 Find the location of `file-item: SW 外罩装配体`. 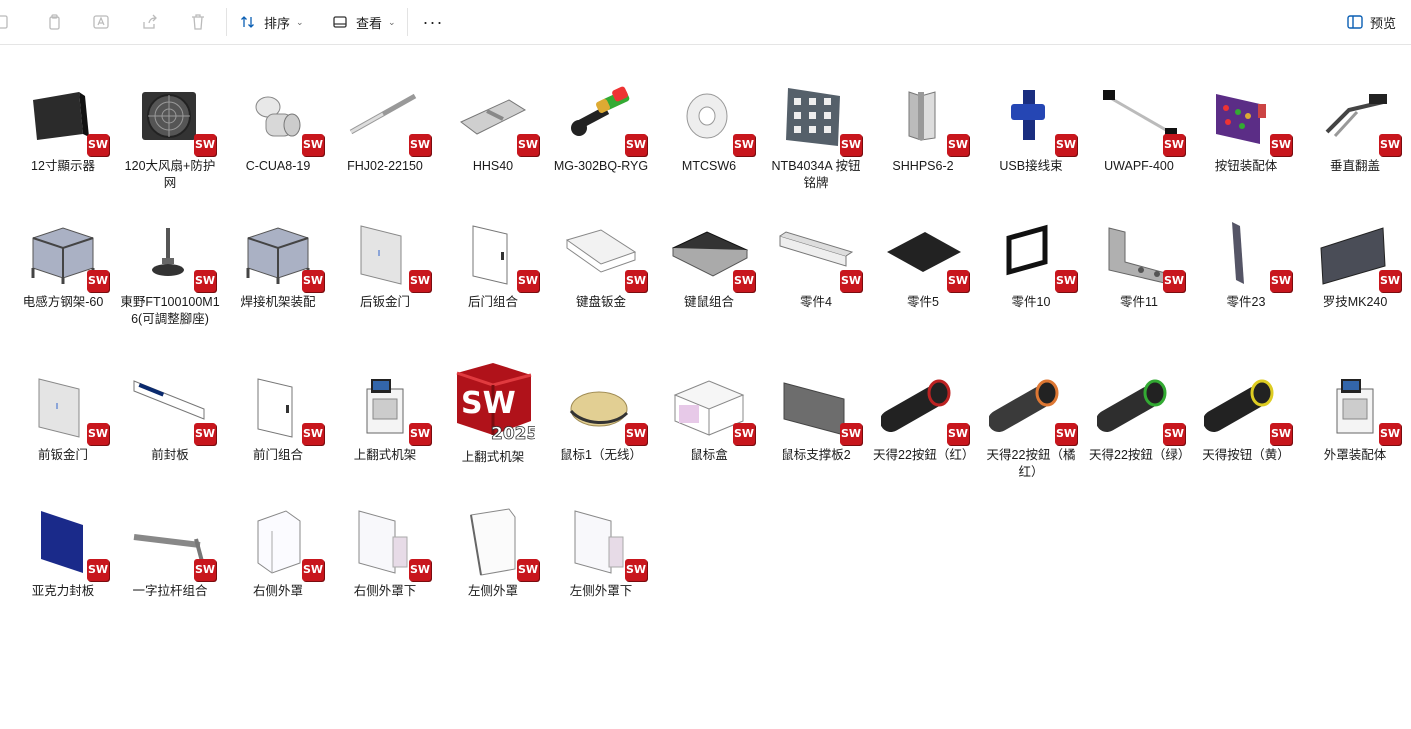

file-item: SW 外罩装配体 is located at coordinates (1355, 417).